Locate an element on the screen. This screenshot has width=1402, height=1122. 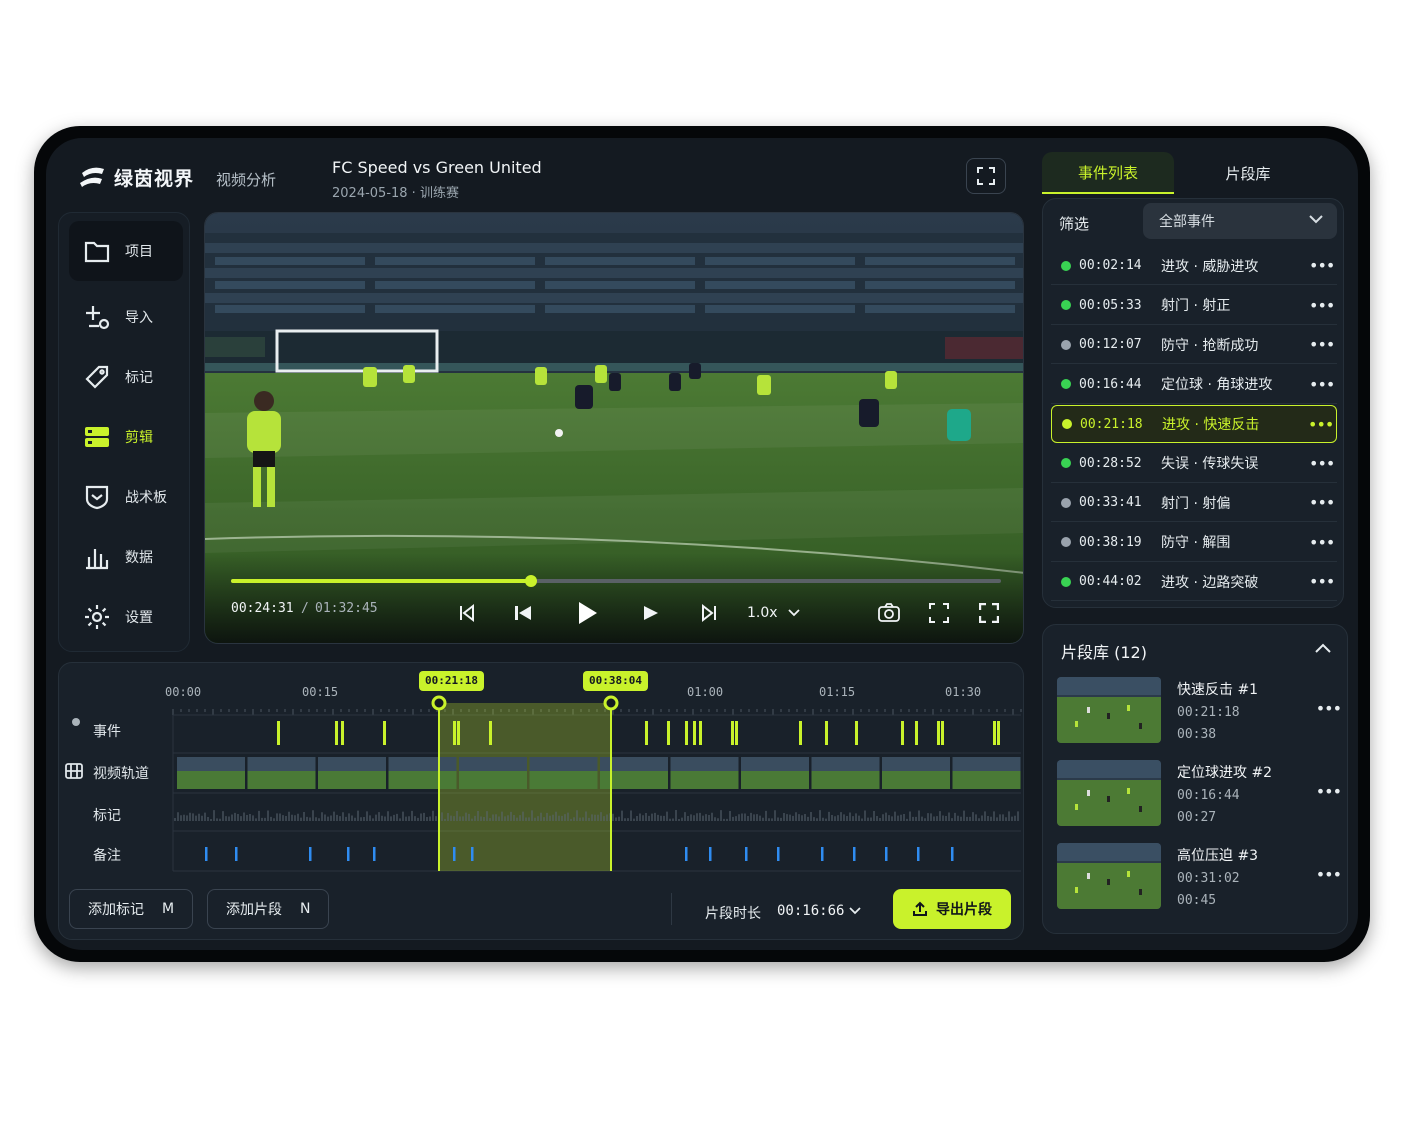
sidebar-item-project: 项目 is located at coordinates (126, 251).